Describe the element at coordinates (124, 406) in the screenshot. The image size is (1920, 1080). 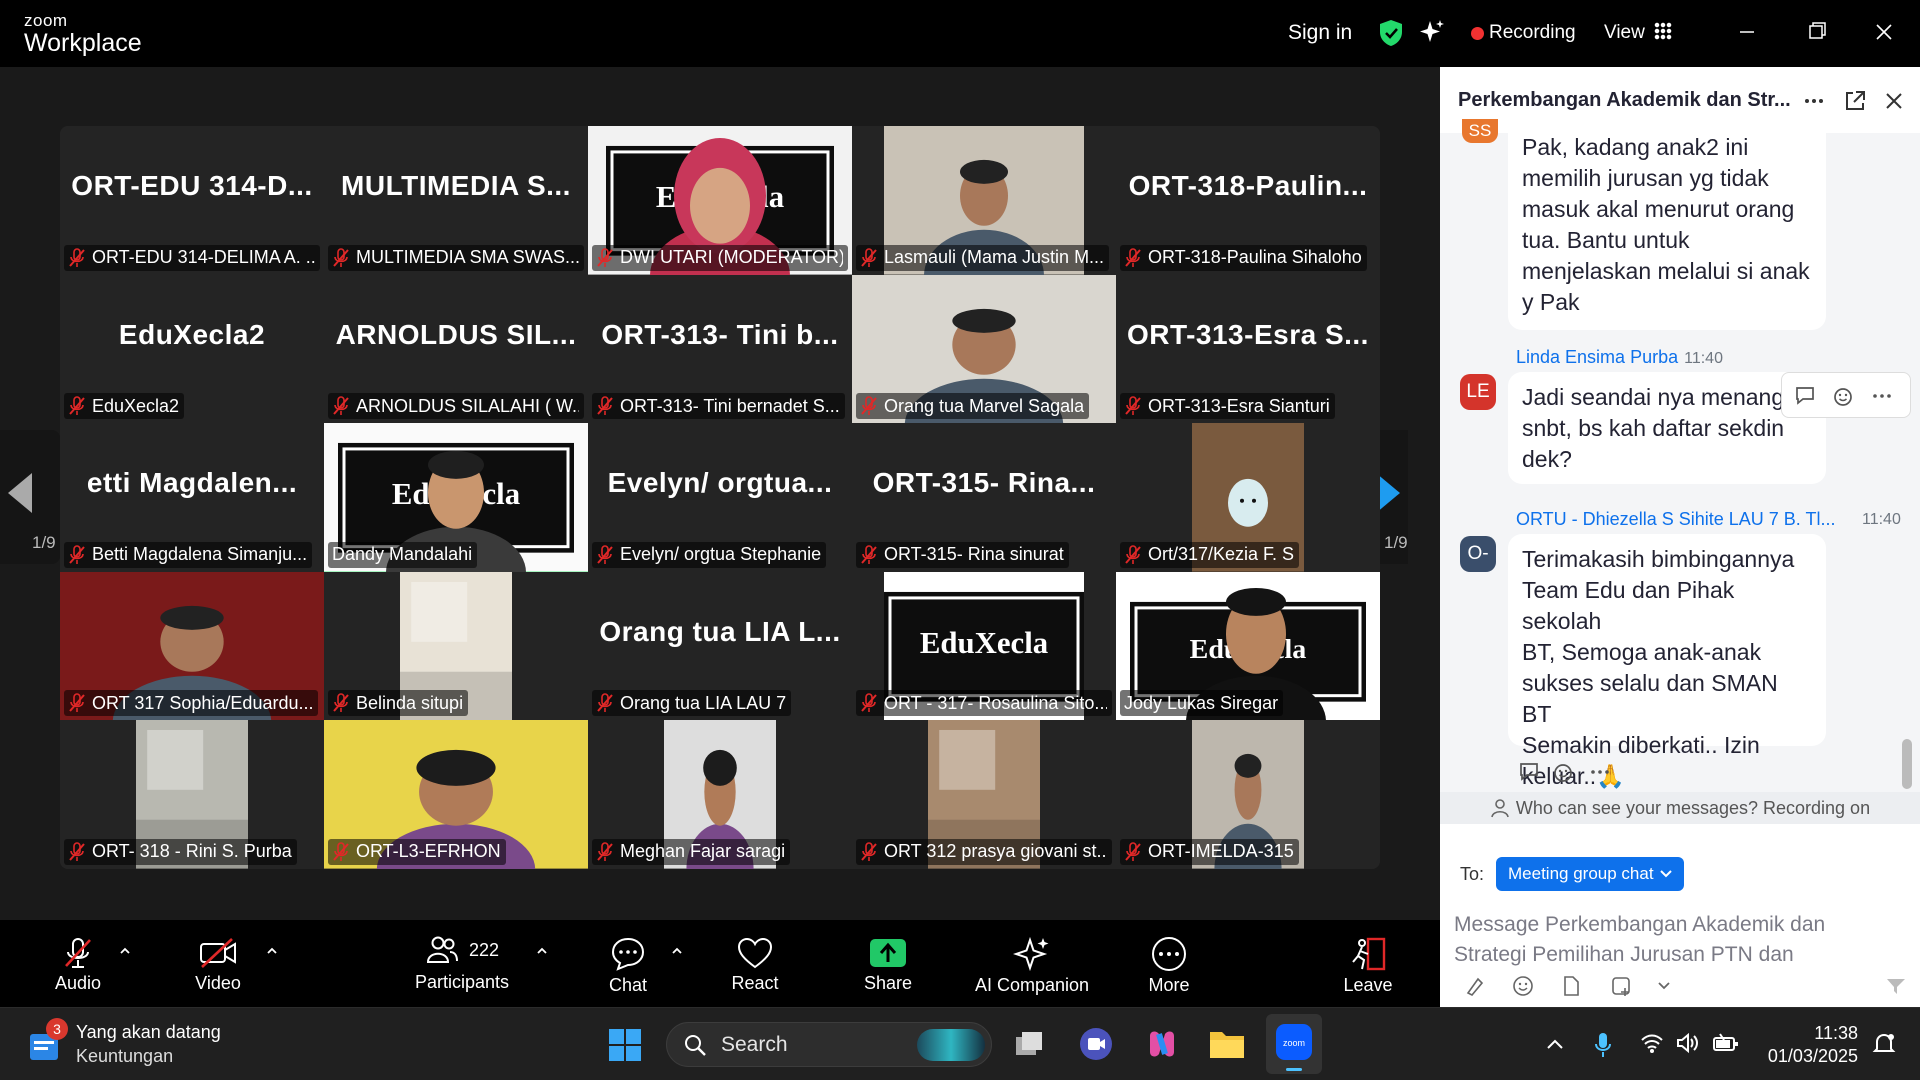
I see `participant-nameplate: EduXecla2` at that location.